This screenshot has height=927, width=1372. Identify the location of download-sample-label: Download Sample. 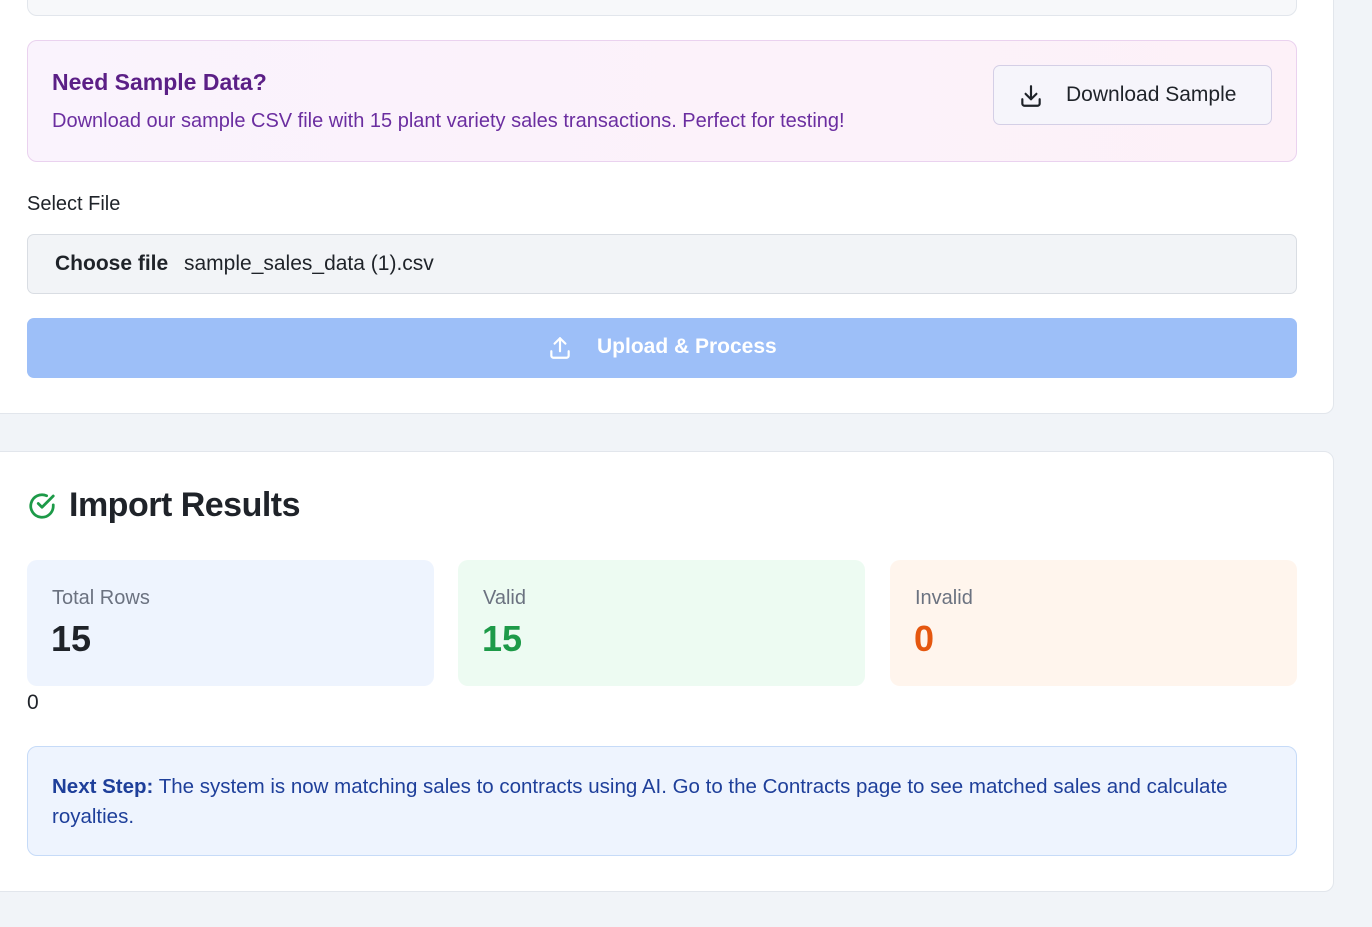
(1151, 94).